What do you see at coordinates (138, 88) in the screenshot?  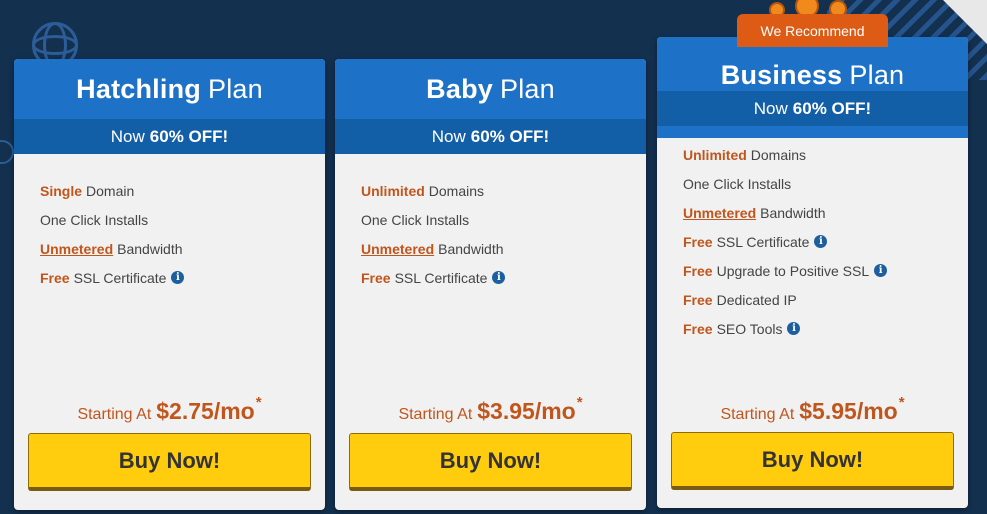 I see `plan-name-bold: Hatchling` at bounding box center [138, 88].